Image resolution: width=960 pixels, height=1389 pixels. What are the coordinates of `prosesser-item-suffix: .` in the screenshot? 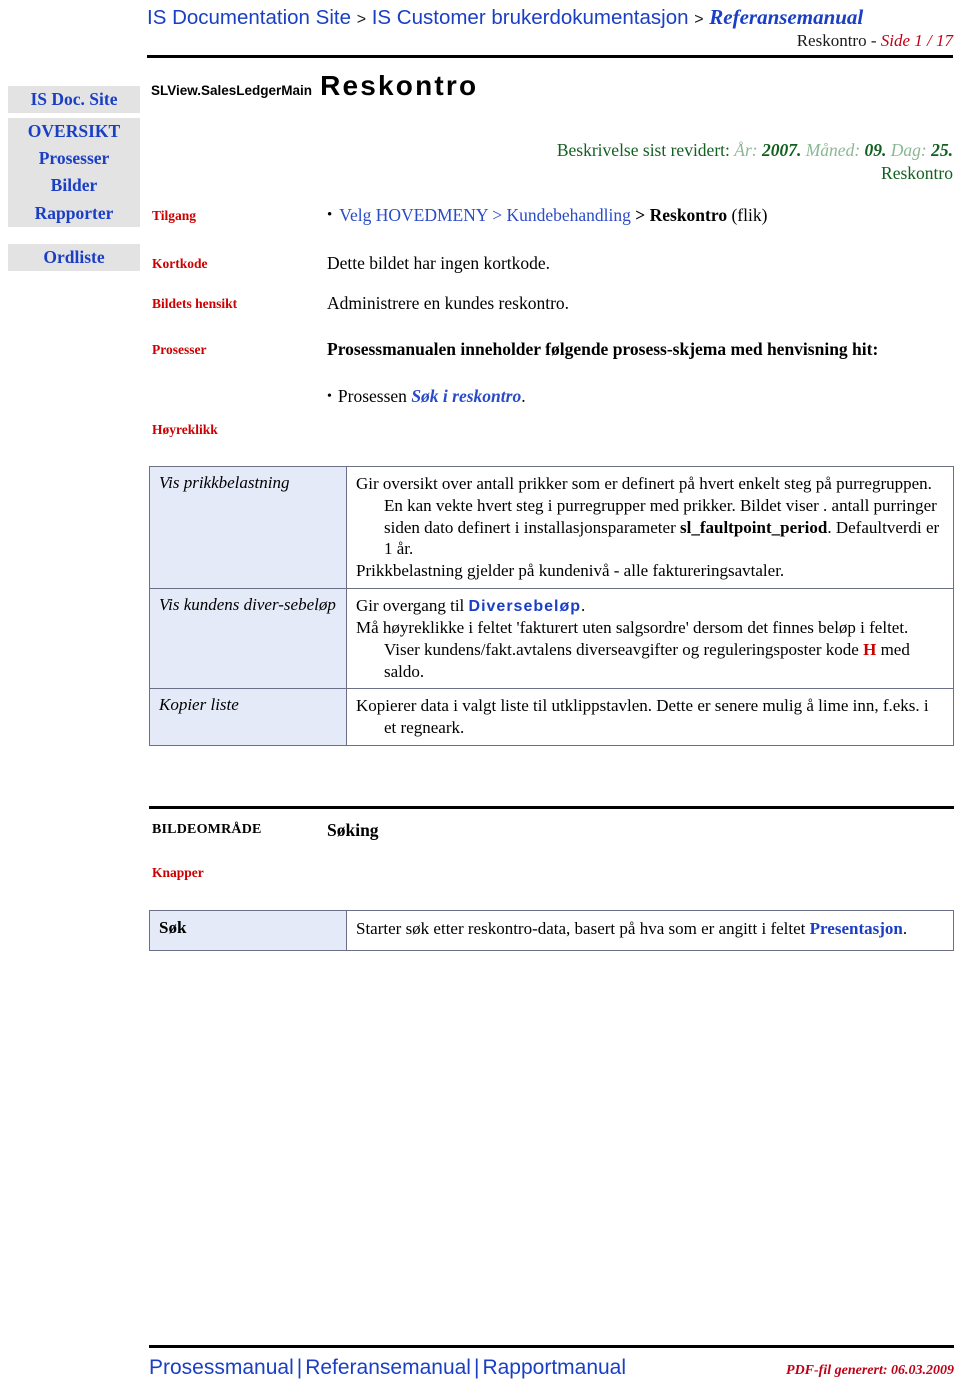 It's located at (523, 395).